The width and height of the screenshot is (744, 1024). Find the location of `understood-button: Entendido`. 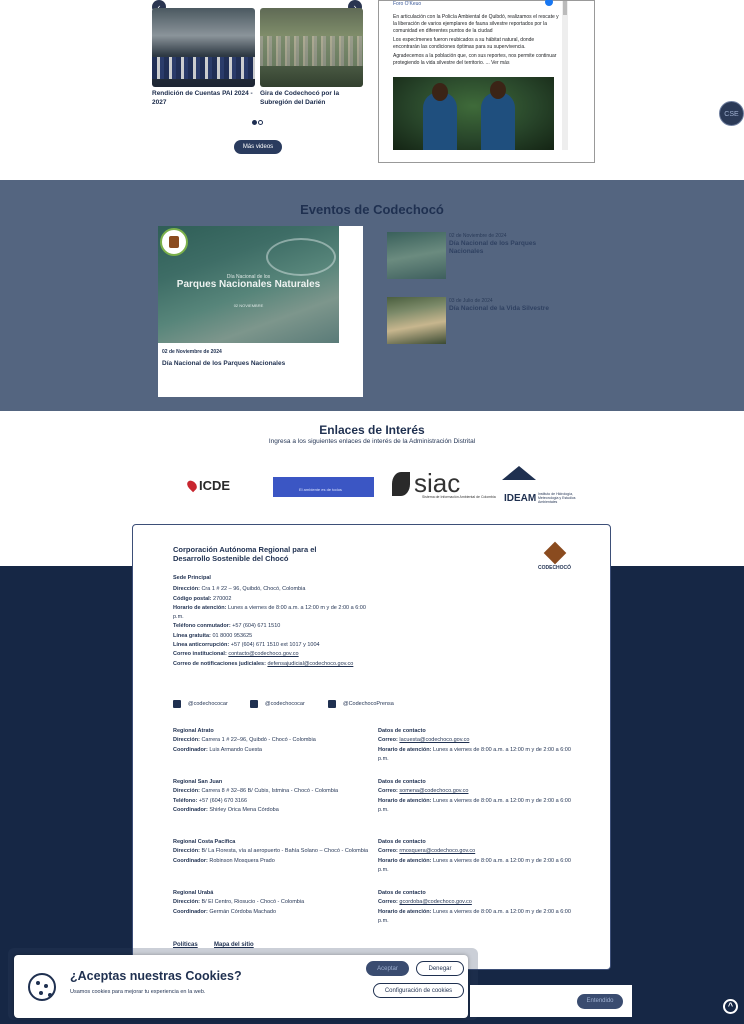

understood-button: Entendido is located at coordinates (600, 1001).